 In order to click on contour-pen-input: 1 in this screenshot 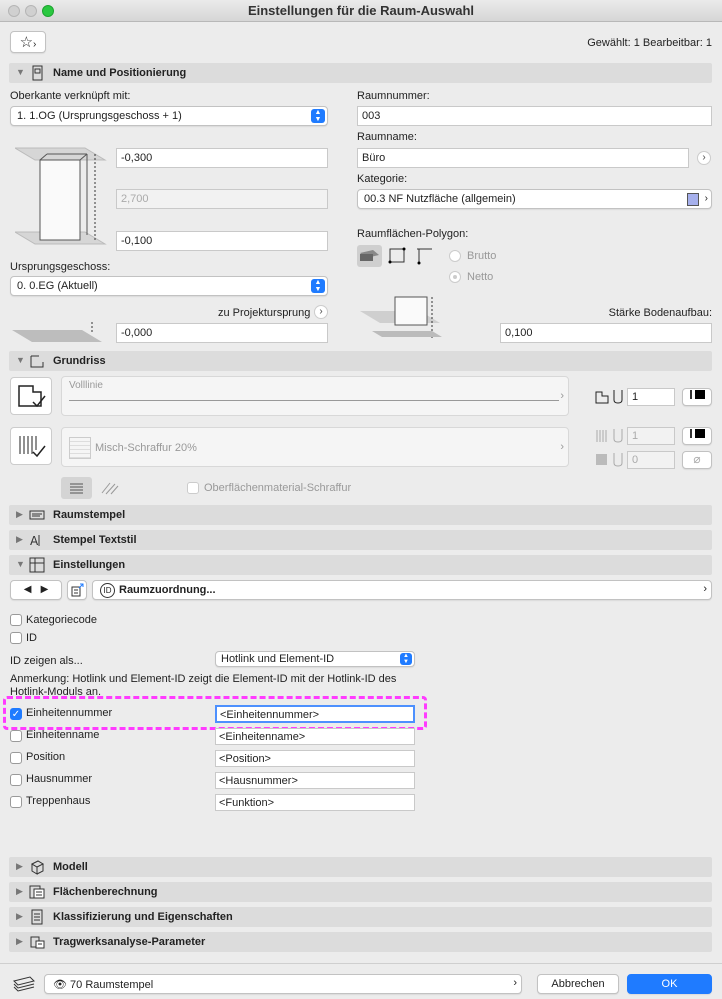, I will do `click(651, 397)`.